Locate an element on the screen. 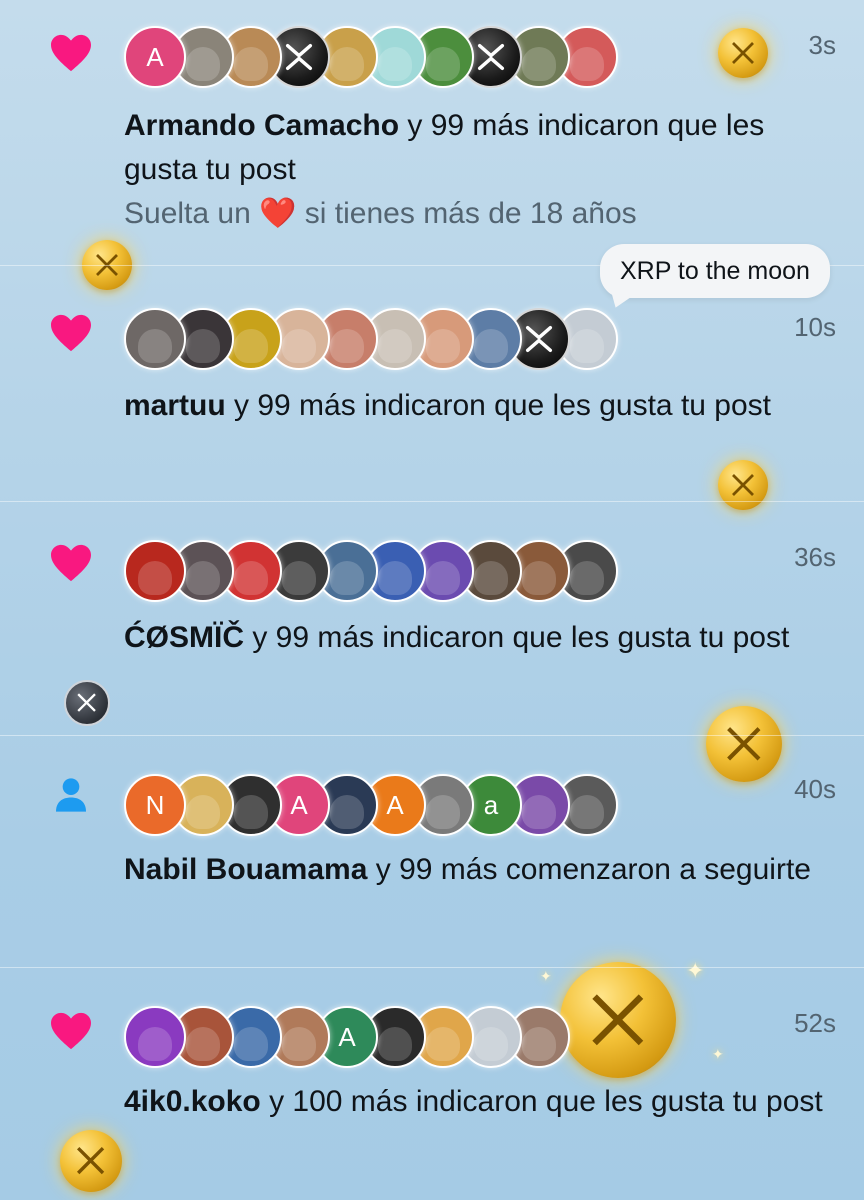  timestamp: 36s is located at coordinates (815, 557).